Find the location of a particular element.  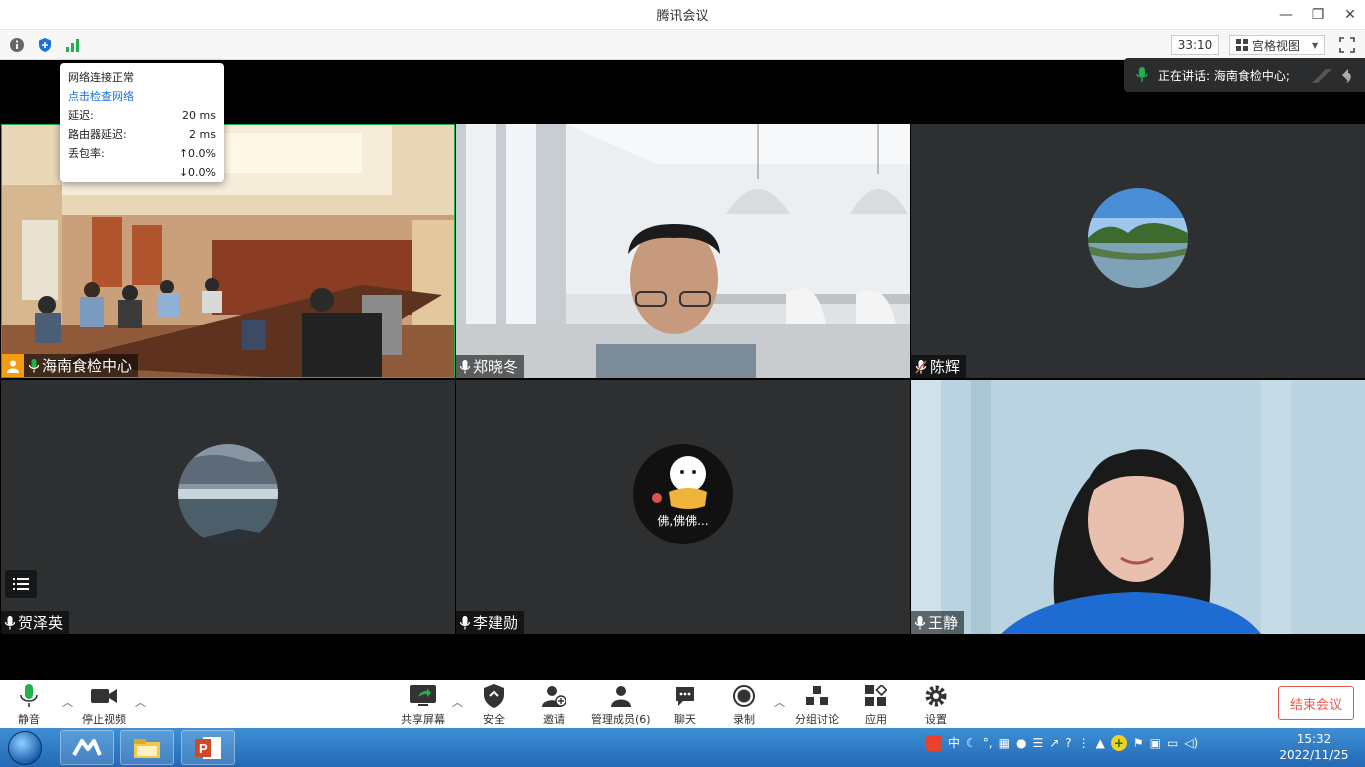

external-link-icon: ↗ is located at coordinates (1054, 743).